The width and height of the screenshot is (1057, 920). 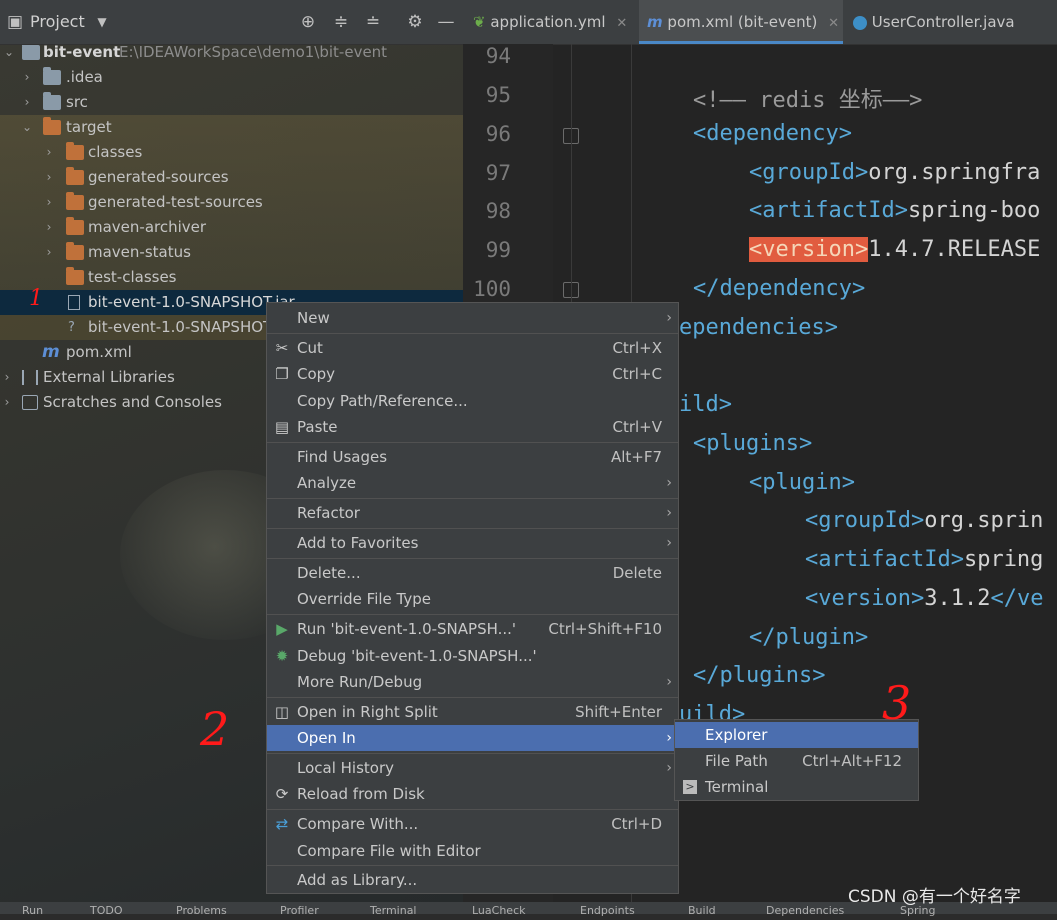 What do you see at coordinates (752, 443) in the screenshot?
I see `code-line-104: <plugins>` at bounding box center [752, 443].